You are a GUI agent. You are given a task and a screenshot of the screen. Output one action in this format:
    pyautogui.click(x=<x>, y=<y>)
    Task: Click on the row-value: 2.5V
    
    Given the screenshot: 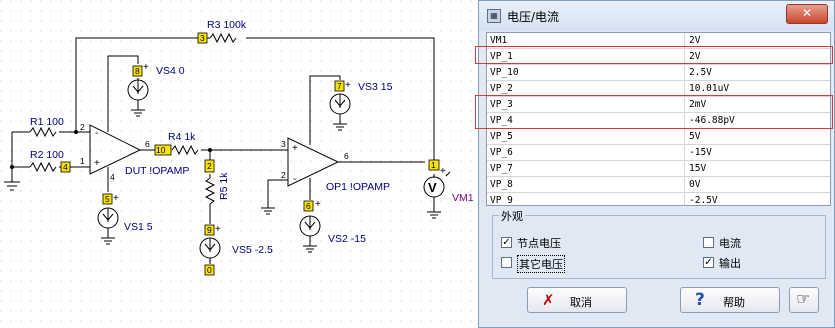 What is the action you would take?
    pyautogui.click(x=700, y=72)
    